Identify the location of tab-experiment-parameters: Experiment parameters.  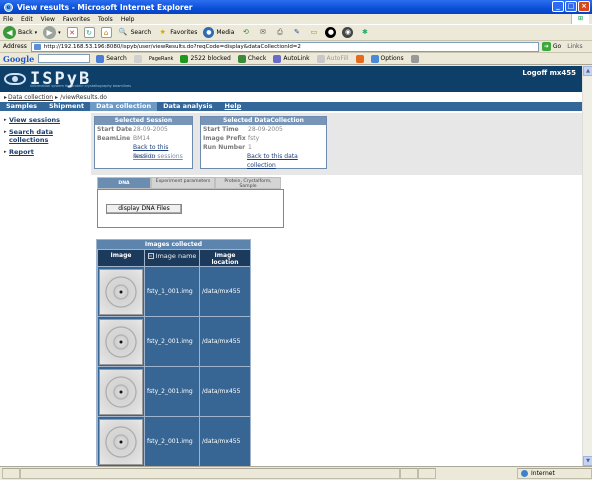
(183, 183).